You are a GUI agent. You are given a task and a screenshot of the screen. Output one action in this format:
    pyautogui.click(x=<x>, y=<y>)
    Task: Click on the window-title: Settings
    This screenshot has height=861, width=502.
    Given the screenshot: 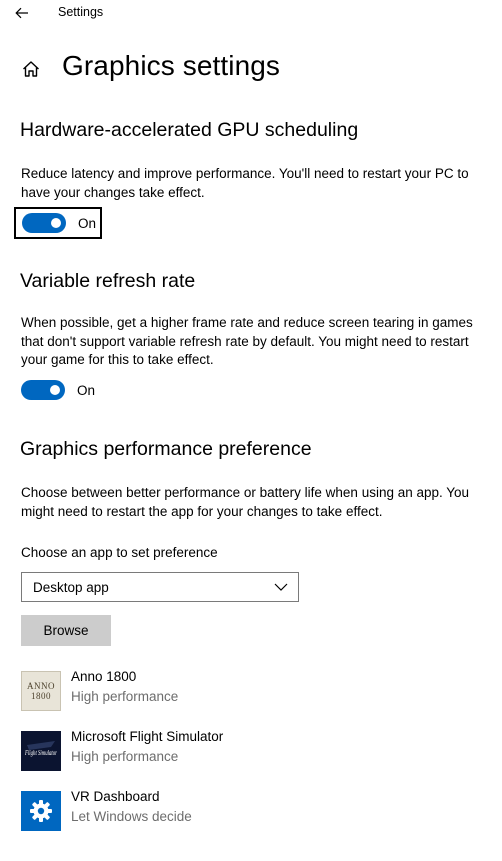 What is the action you would take?
    pyautogui.click(x=81, y=12)
    